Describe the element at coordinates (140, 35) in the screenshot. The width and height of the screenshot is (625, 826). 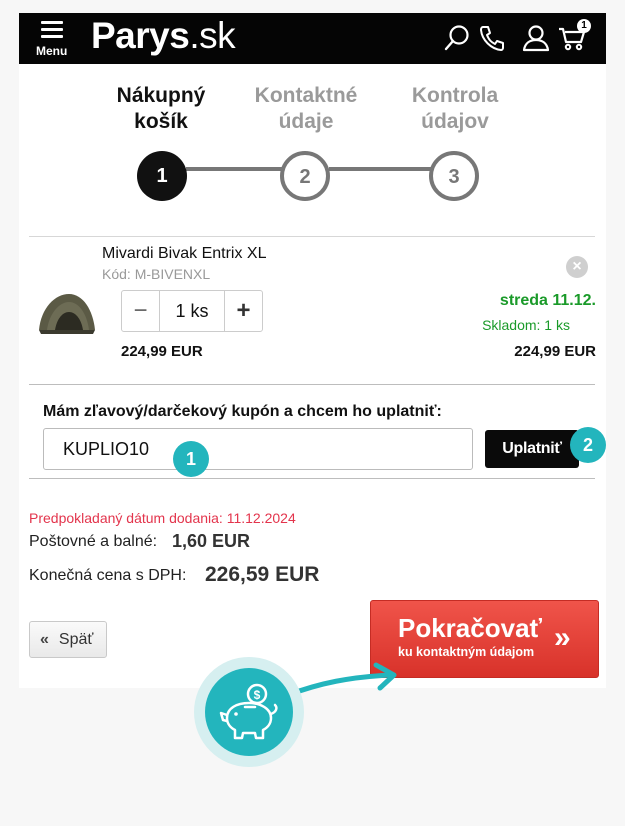
I see `logo-main: Parys` at that location.